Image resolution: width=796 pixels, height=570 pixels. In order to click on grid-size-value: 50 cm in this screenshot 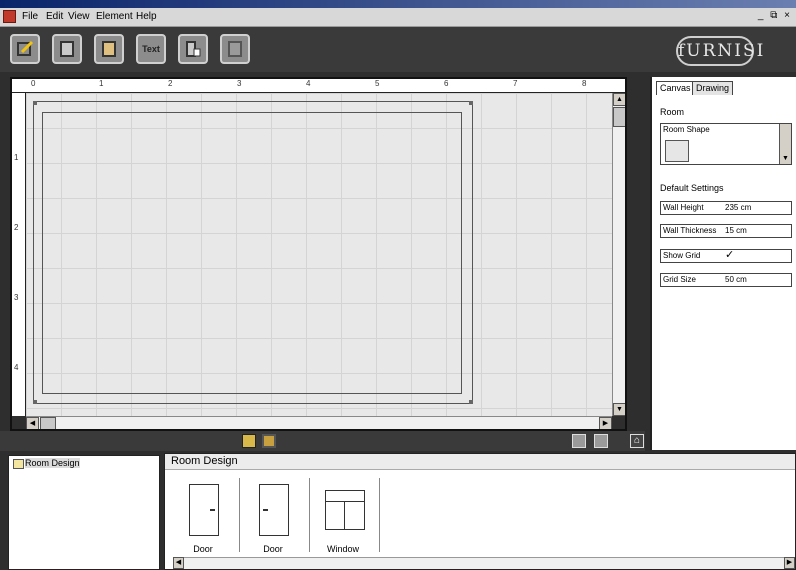, I will do `click(736, 279)`.